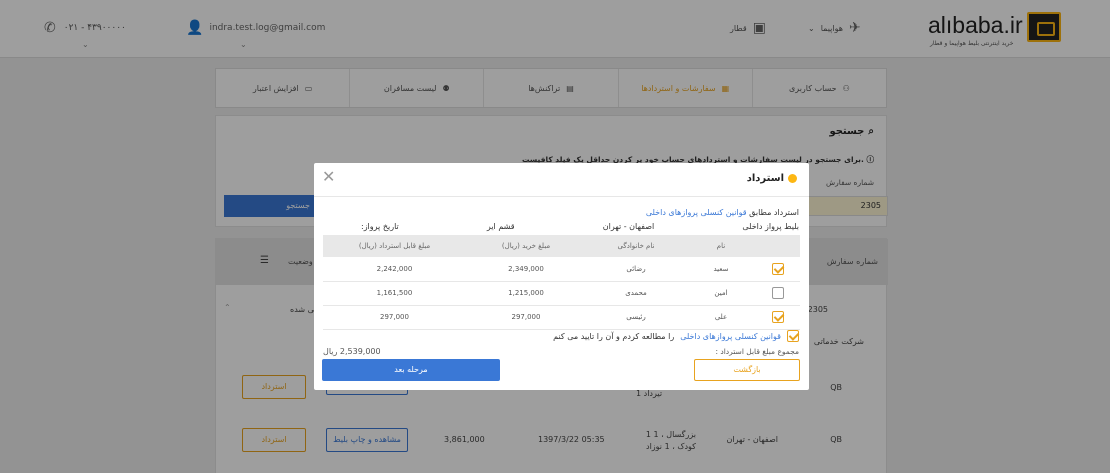 This screenshot has width=1110, height=473. Describe the element at coordinates (394, 269) in the screenshot. I see `passenger-refundable: 2,242,000` at that location.